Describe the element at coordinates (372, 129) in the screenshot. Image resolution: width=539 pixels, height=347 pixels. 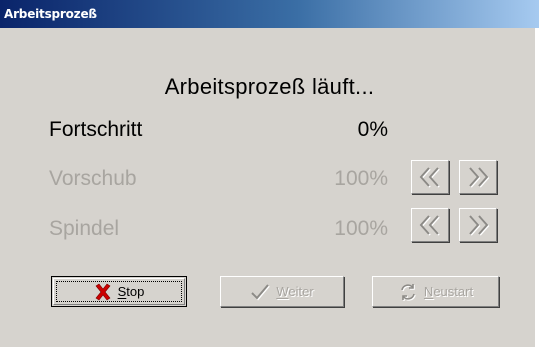
I see `progress-value: 0%` at that location.